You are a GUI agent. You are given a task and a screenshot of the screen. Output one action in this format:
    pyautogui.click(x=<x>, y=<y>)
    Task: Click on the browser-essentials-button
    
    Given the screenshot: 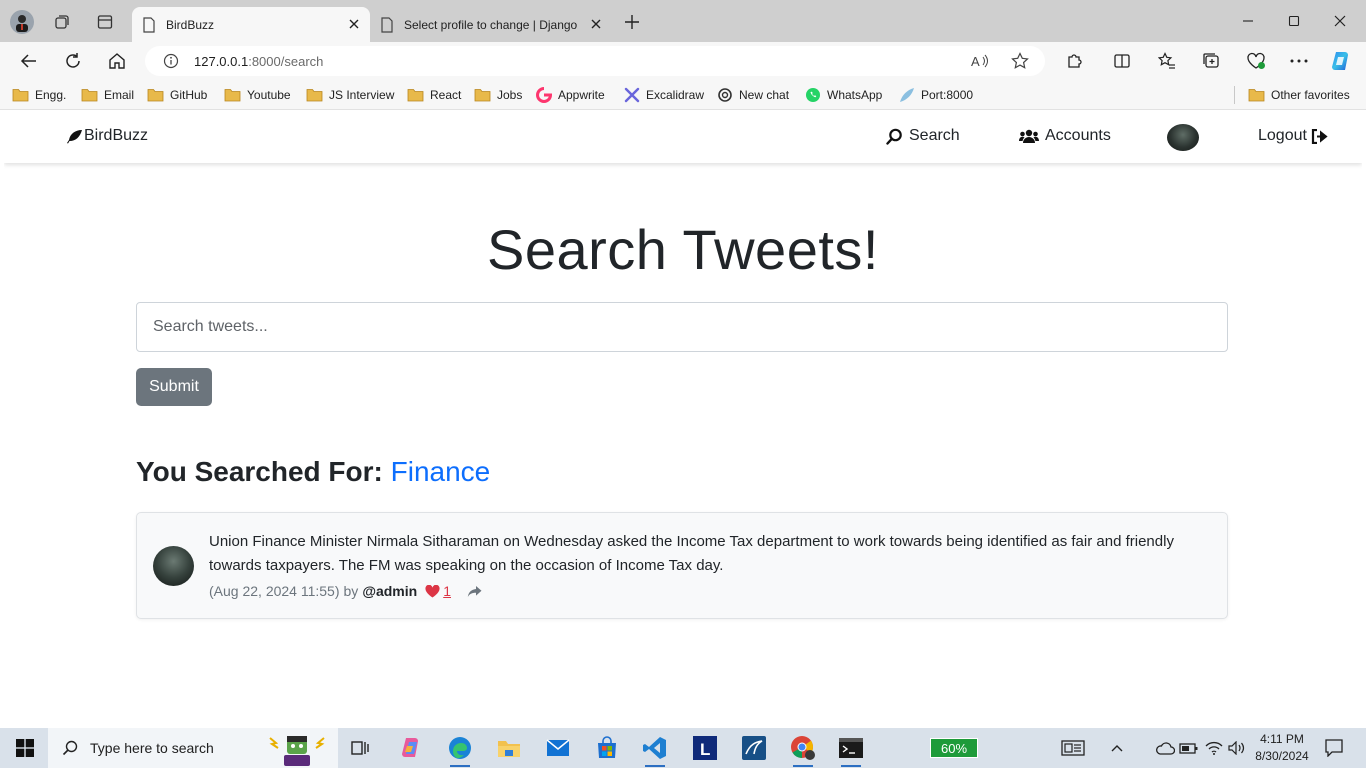 What is the action you would take?
    pyautogui.click(x=1256, y=61)
    